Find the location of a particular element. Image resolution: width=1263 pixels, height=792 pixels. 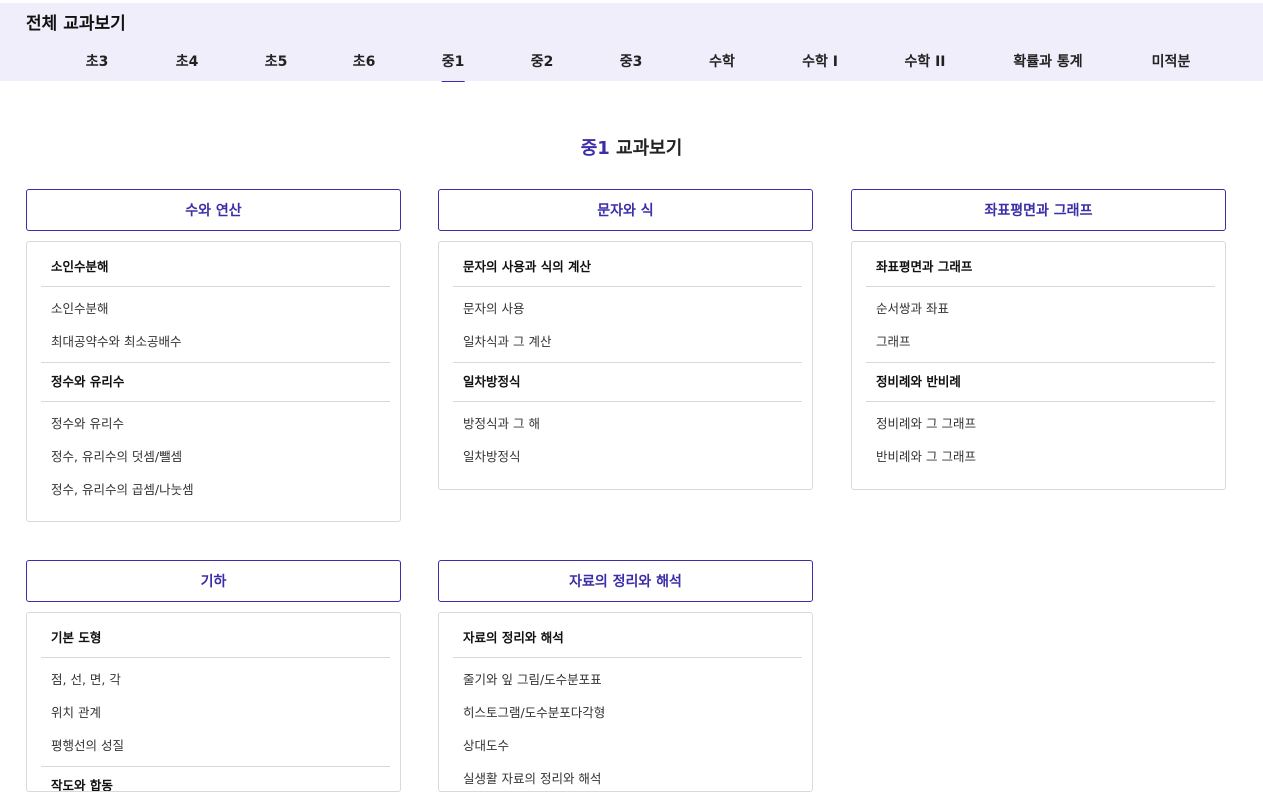

section-title: 정수와 유리수 is located at coordinates (215, 382).